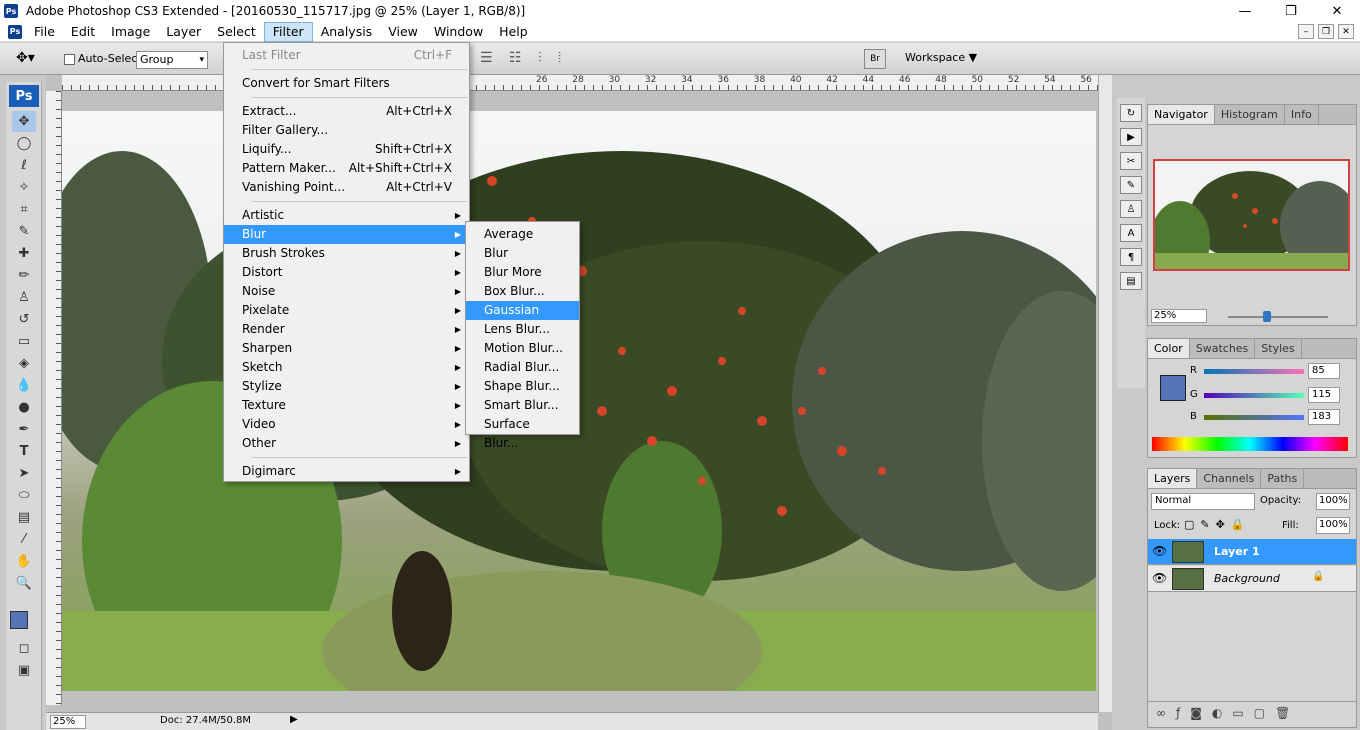 Image resolution: width=1360 pixels, height=730 pixels. What do you see at coordinates (403, 32) in the screenshot?
I see `menu-view: View` at bounding box center [403, 32].